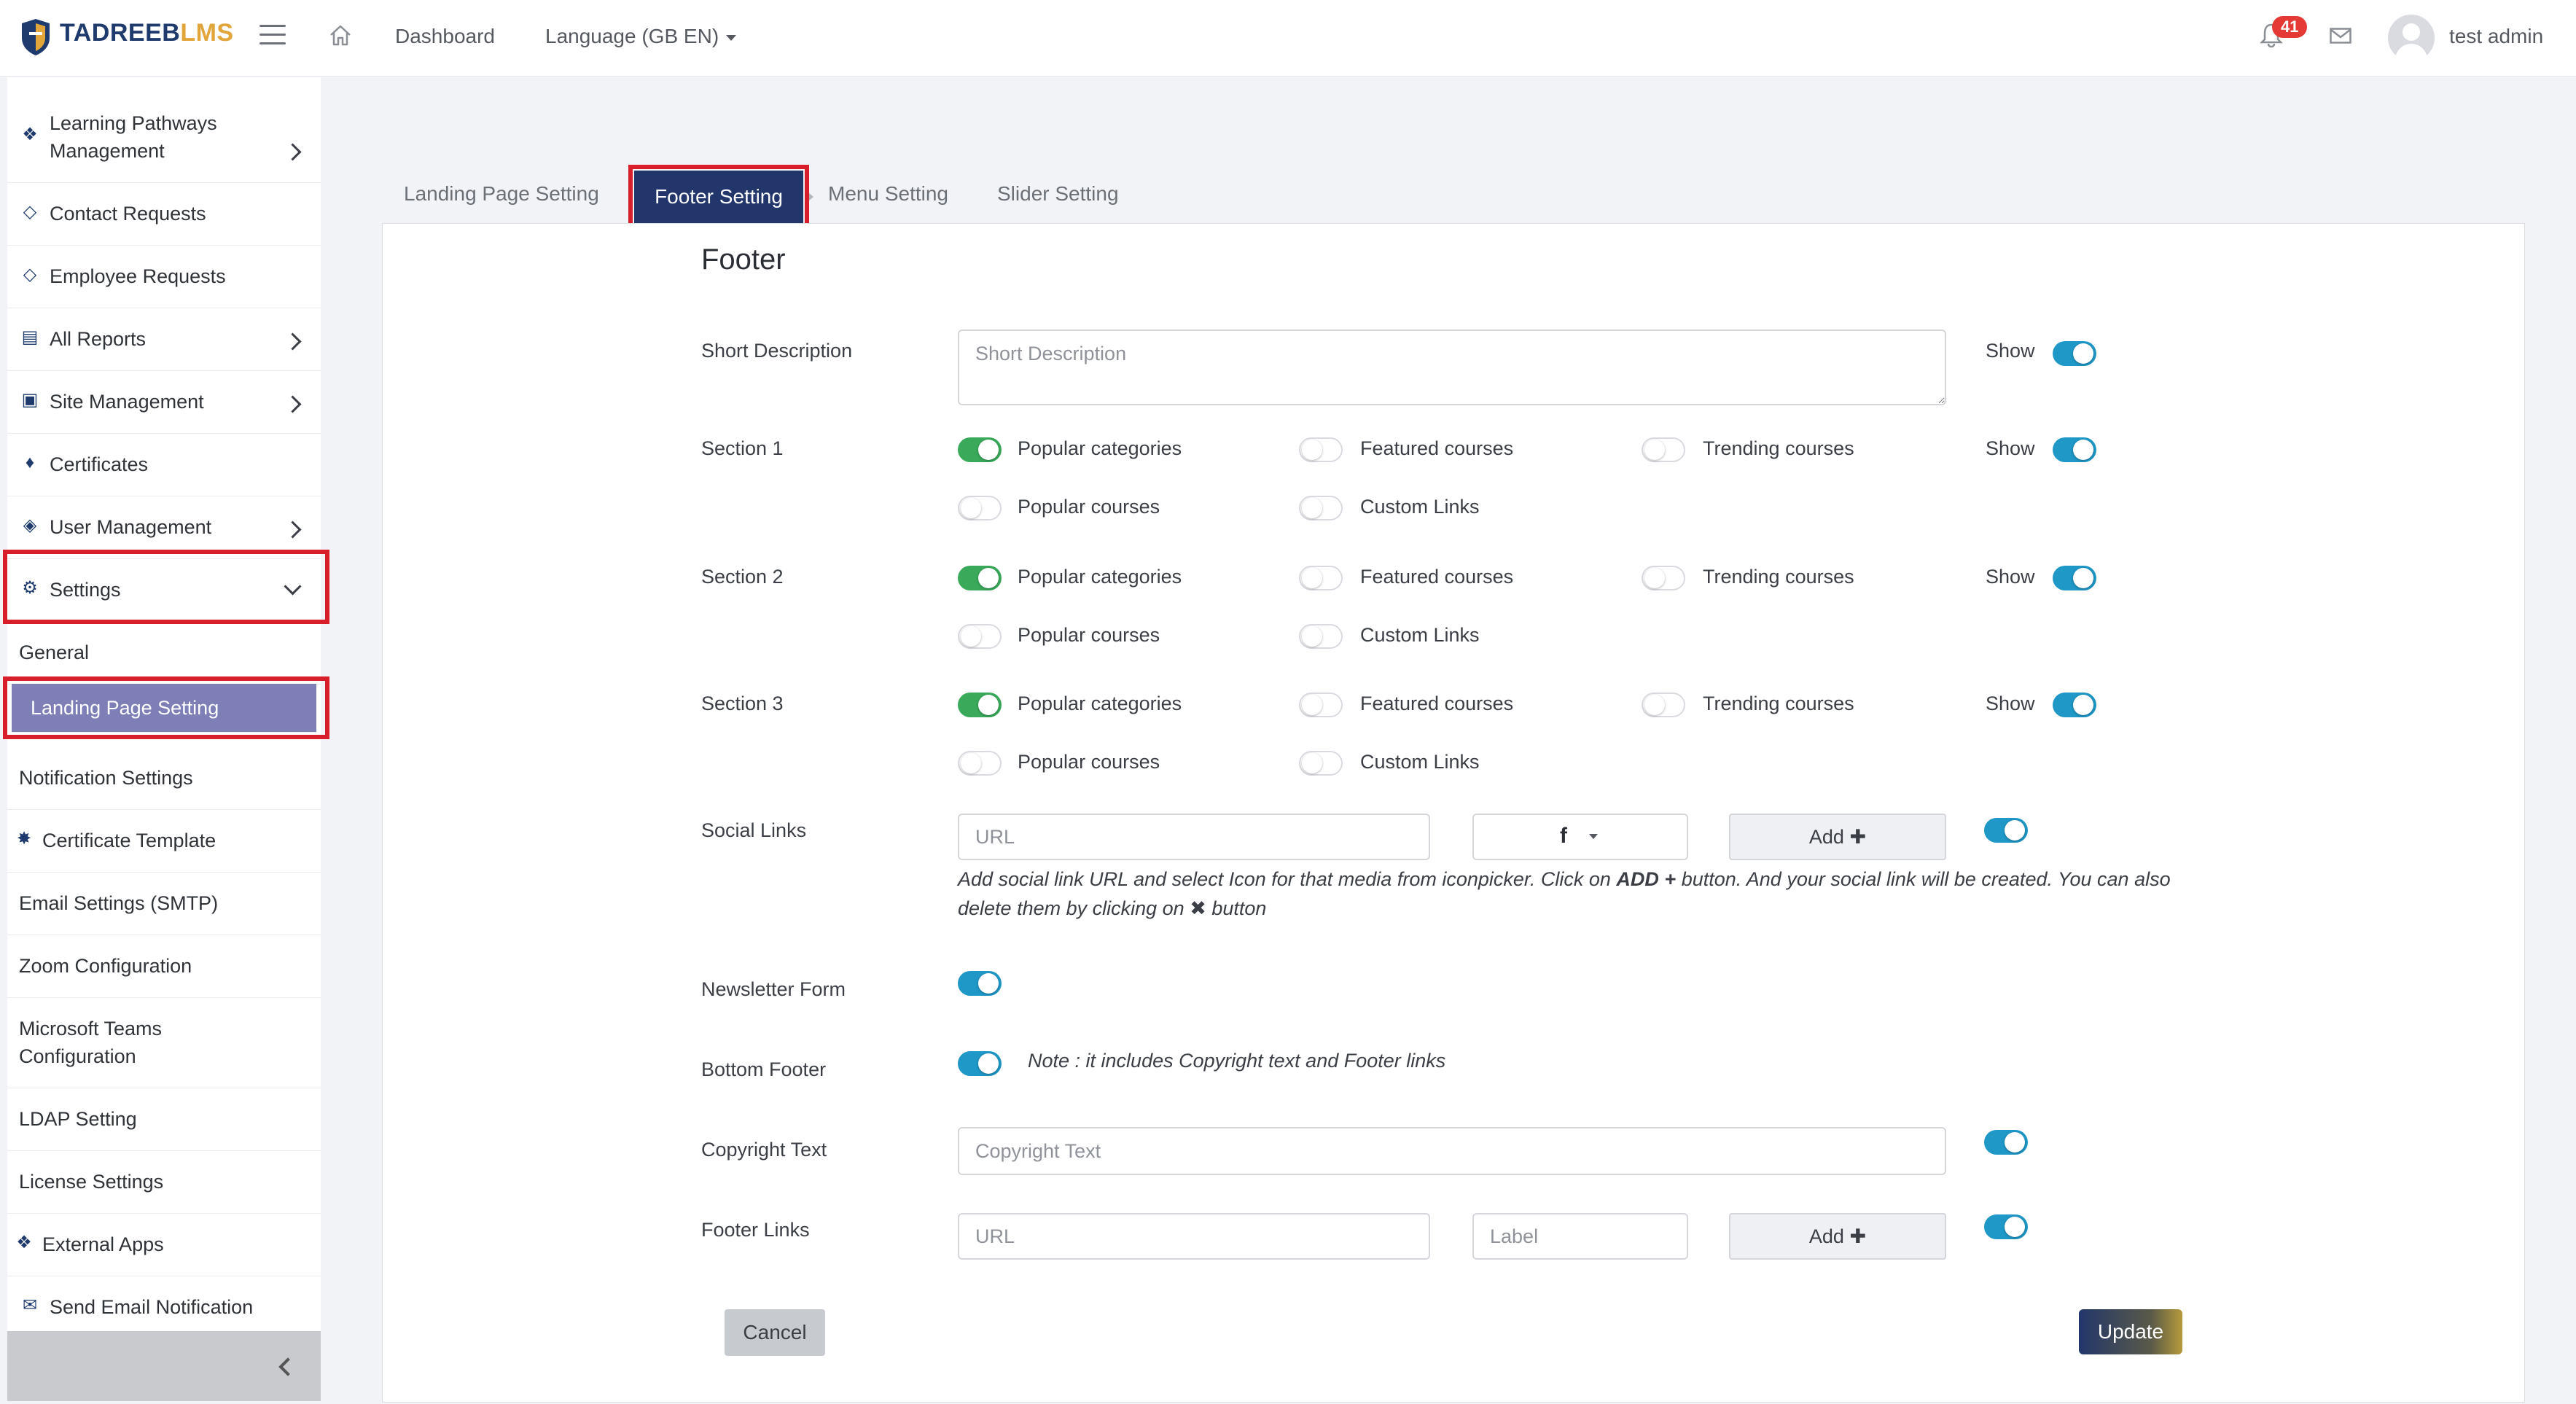 The image size is (2576, 1404). Describe the element at coordinates (164, 653) in the screenshot. I see `sidebar-item-general: General` at that location.